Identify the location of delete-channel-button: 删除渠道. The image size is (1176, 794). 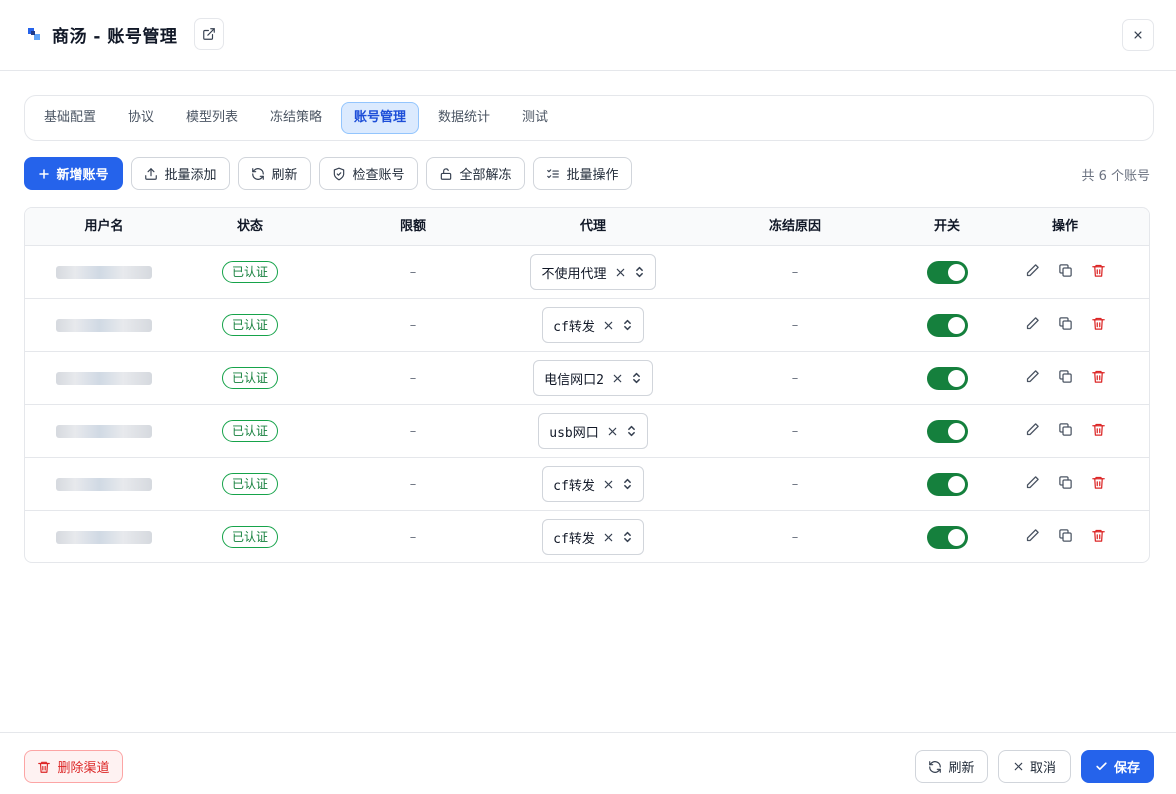
(73, 766).